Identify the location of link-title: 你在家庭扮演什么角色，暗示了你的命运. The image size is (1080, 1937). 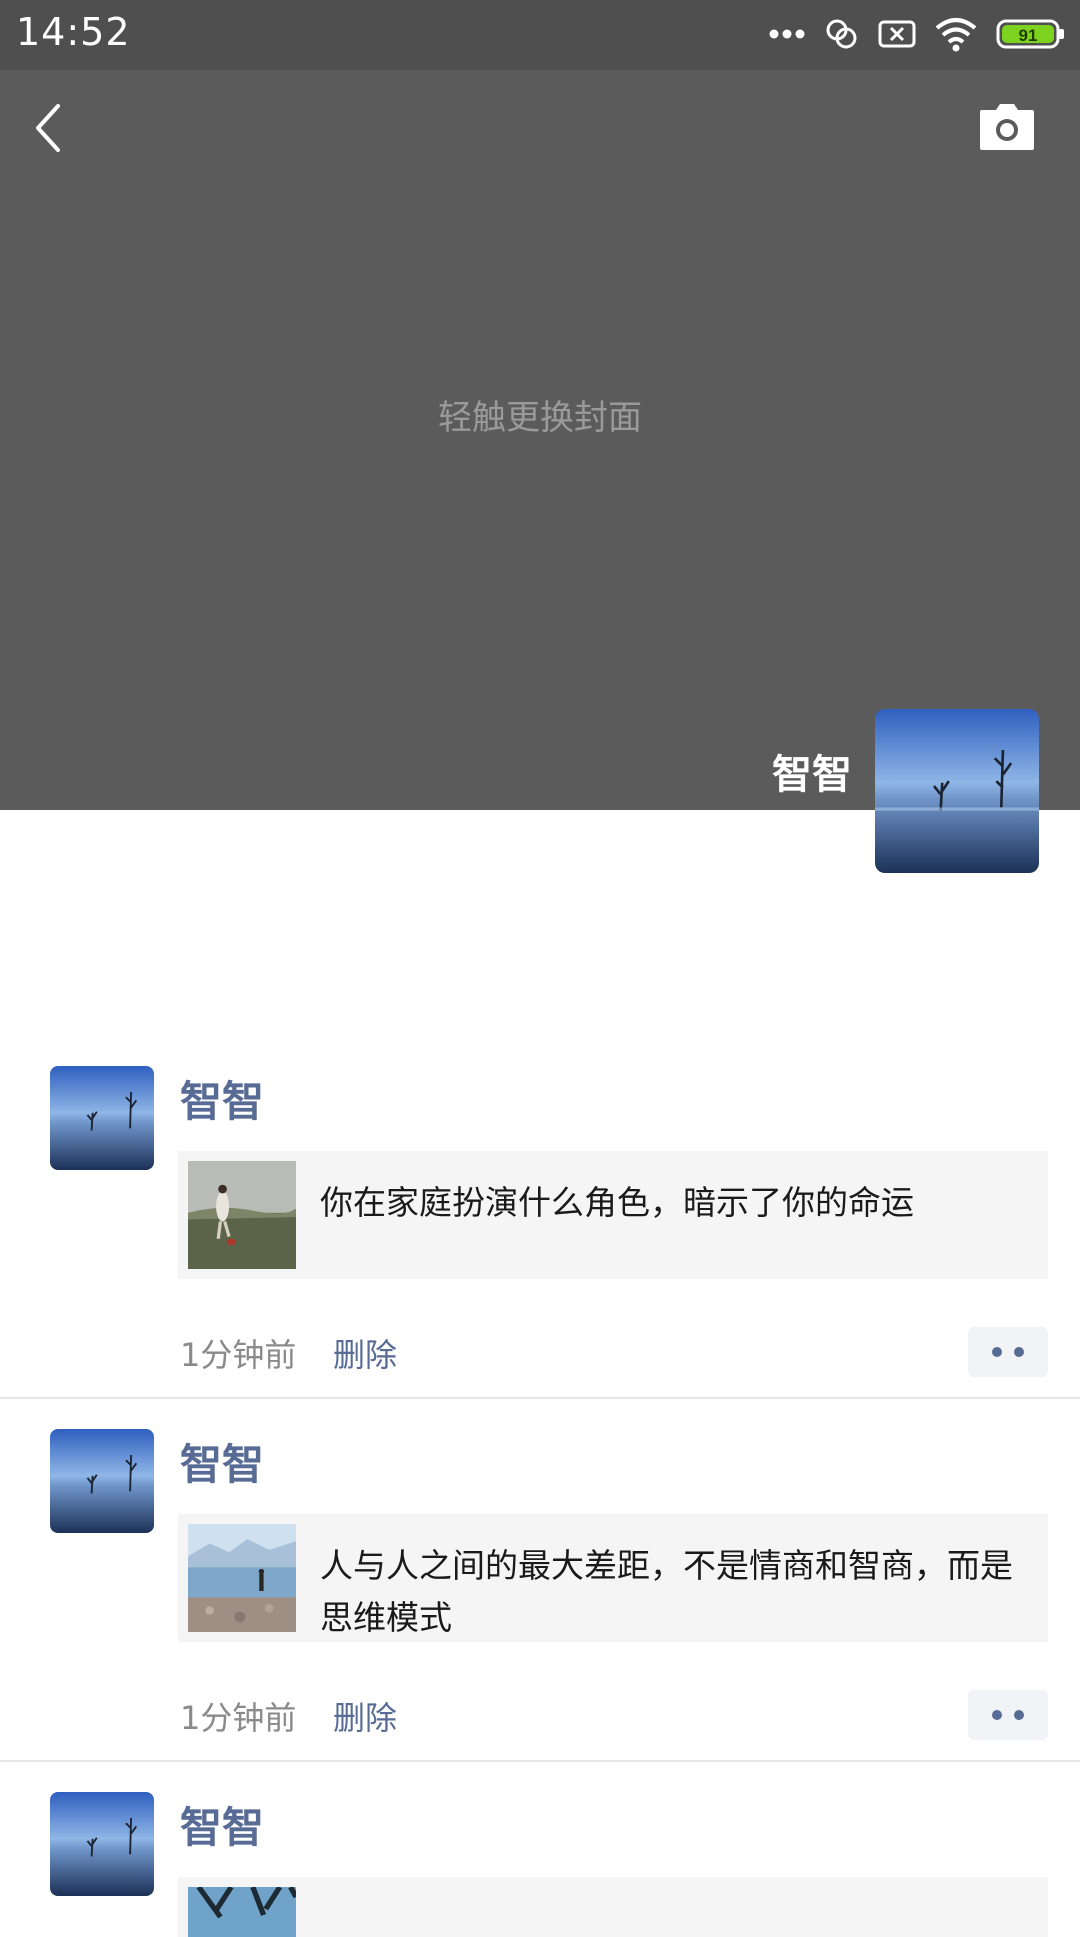
(617, 1202).